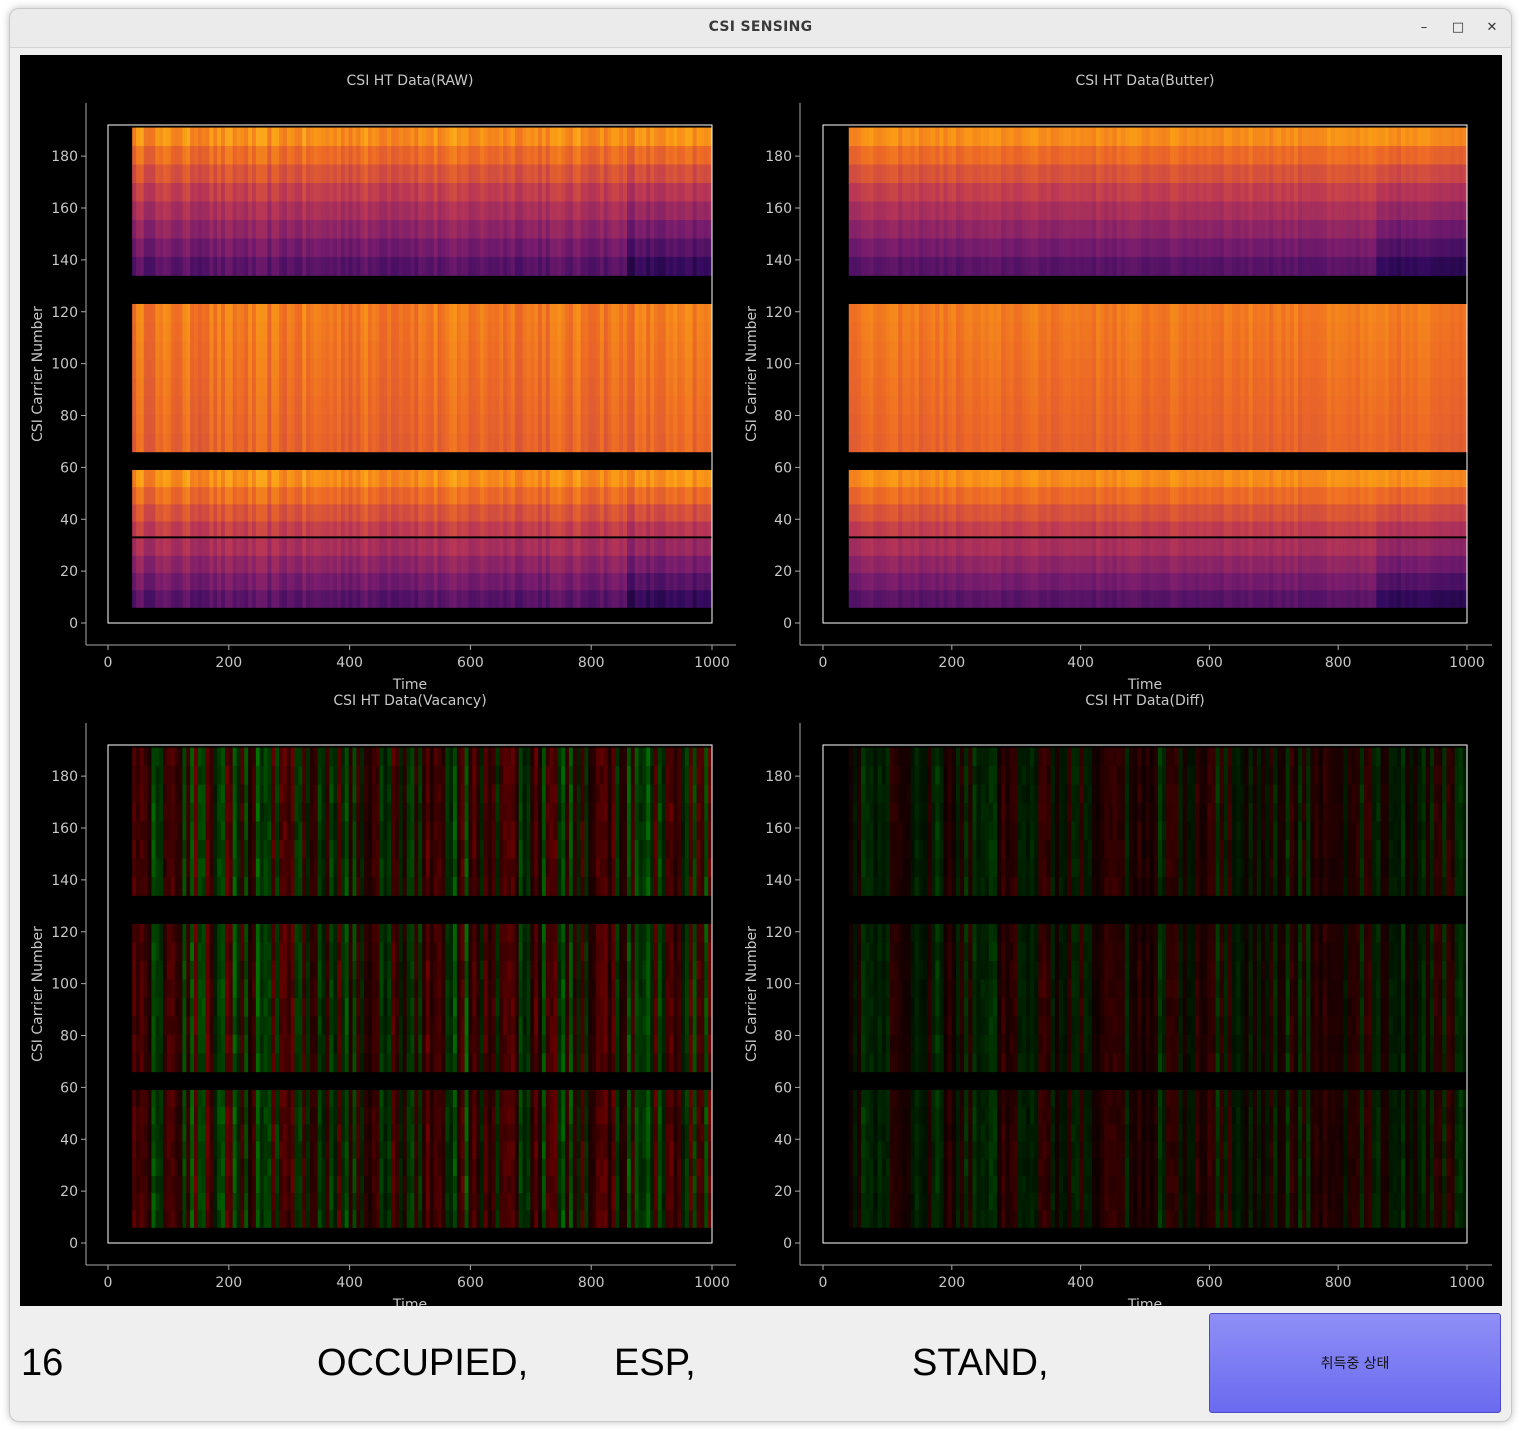 Image resolution: width=1520 pixels, height=1431 pixels. Describe the element at coordinates (980, 1363) in the screenshot. I see `posture-status: STAND,` at that location.